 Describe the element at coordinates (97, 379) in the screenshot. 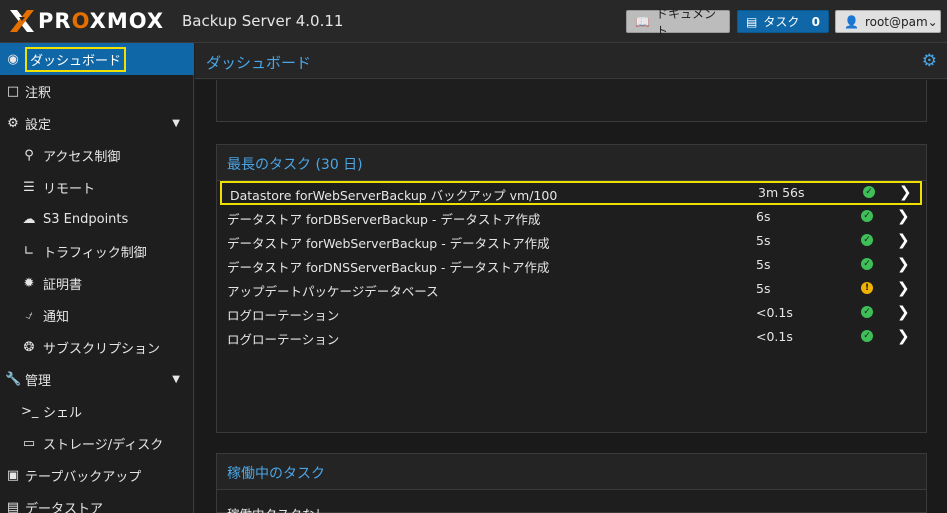

I see `sidebar-item-administration: 🔧 管理 ▼` at that location.